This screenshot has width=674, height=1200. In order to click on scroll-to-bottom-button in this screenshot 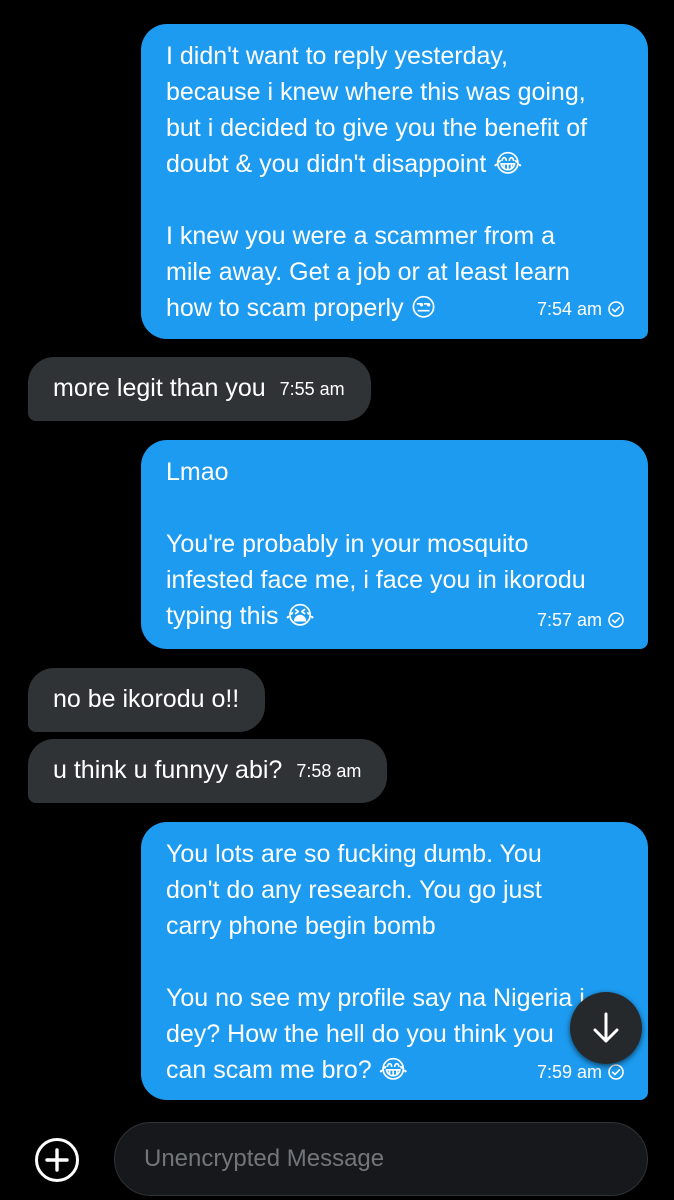, I will do `click(606, 1028)`.